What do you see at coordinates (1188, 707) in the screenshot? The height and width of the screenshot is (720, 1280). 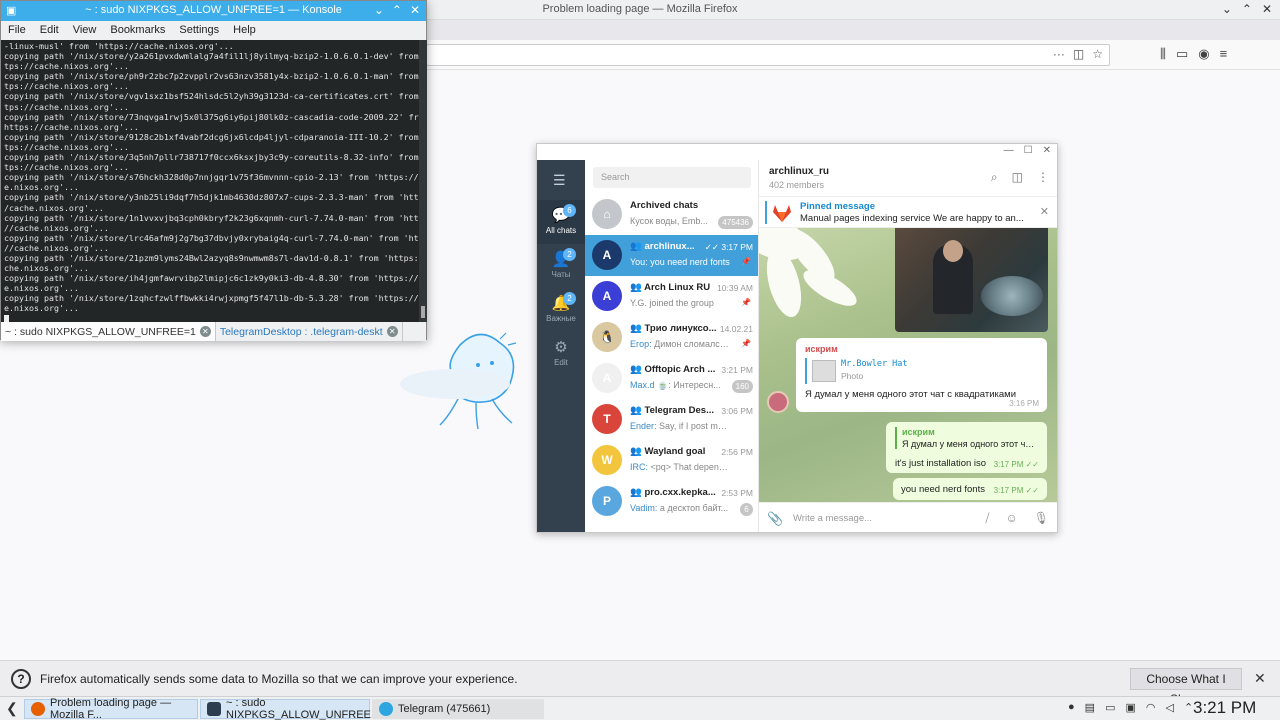 I see `tray-expand-icon: ⌃` at bounding box center [1188, 707].